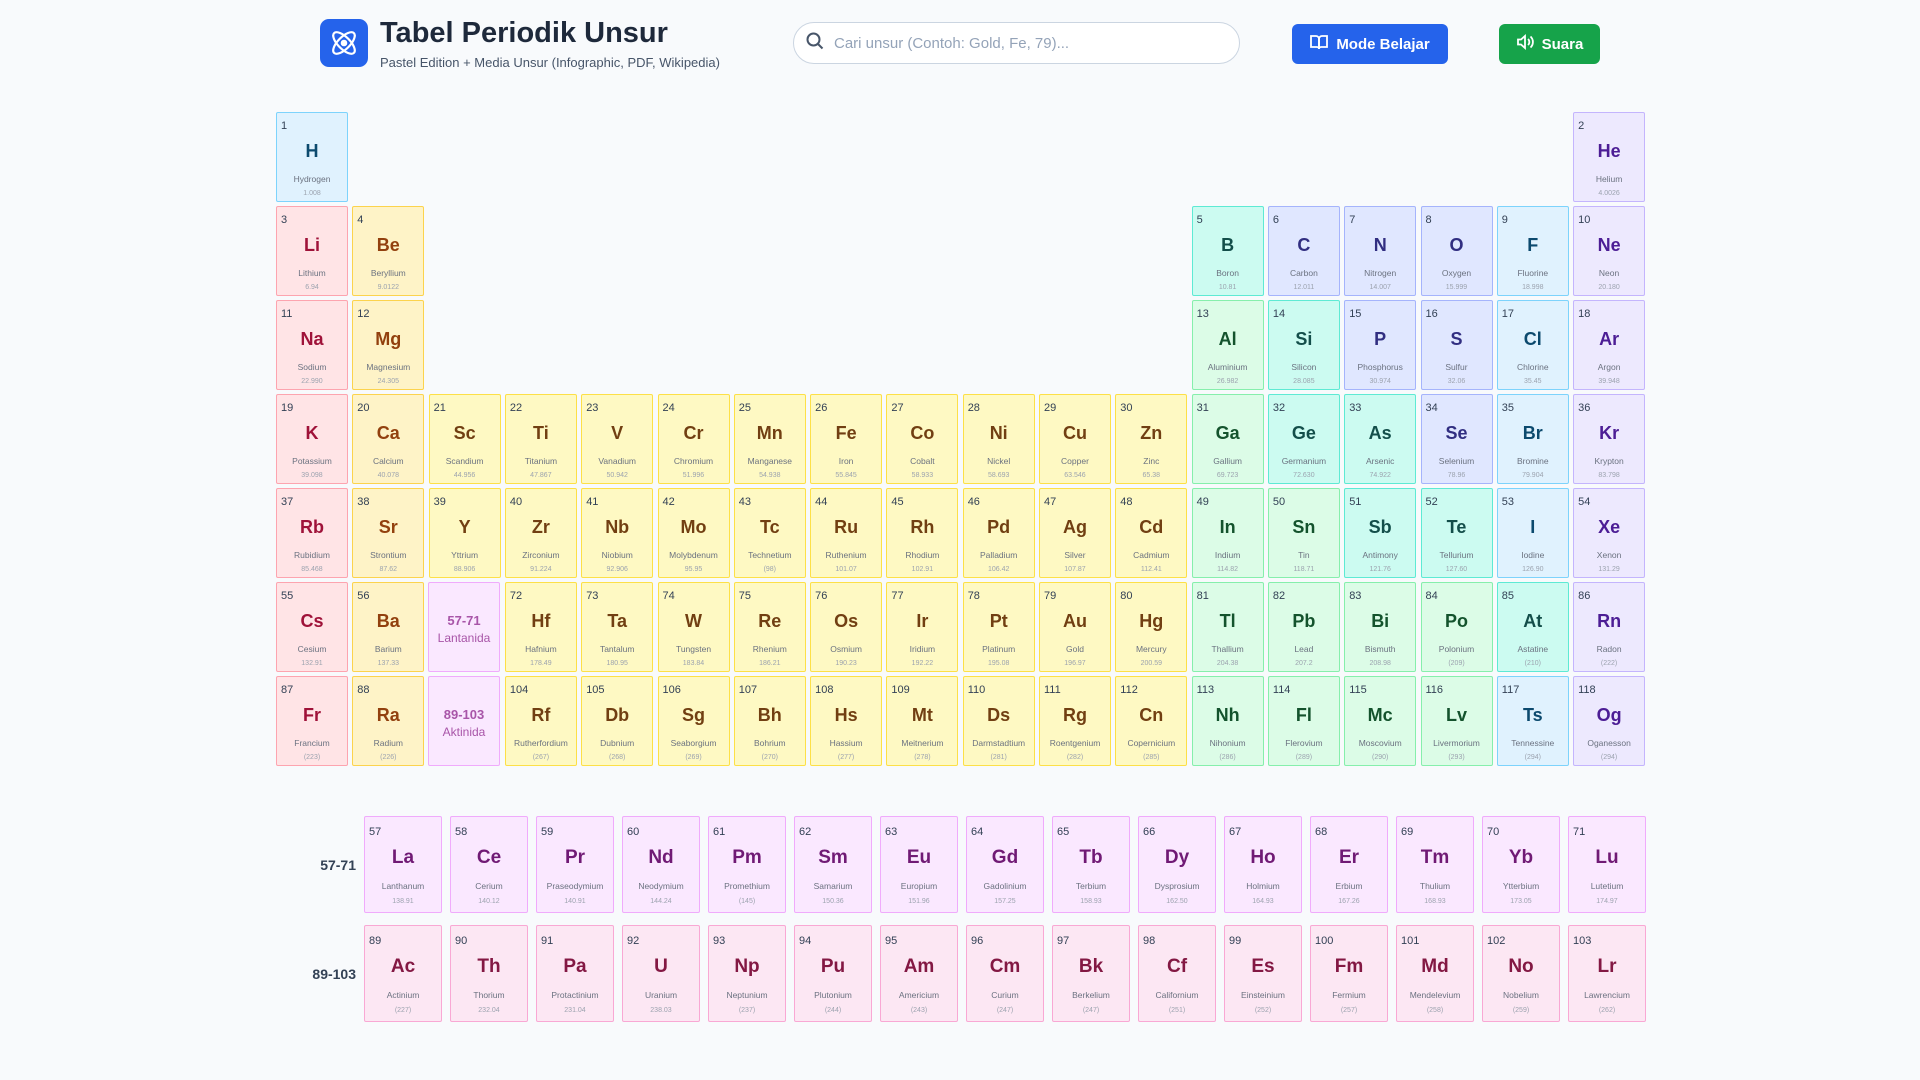 This screenshot has height=1080, width=1920. Describe the element at coordinates (1532, 251) in the screenshot. I see `element-cell-f: 9 F Fluorine 18.998` at that location.